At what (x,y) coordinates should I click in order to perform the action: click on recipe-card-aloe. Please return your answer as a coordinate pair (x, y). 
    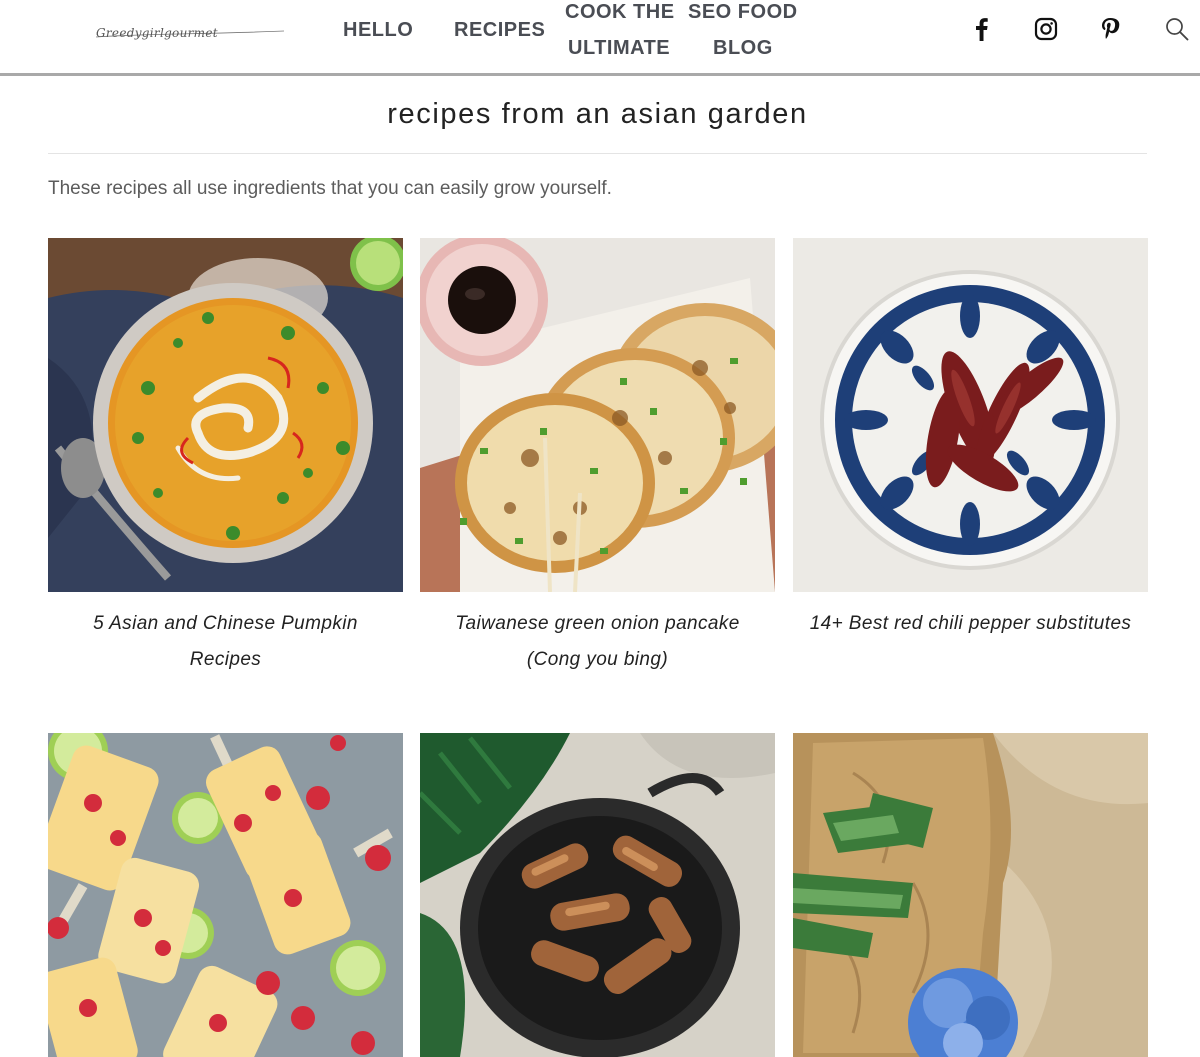
    Looking at the image, I should click on (970, 895).